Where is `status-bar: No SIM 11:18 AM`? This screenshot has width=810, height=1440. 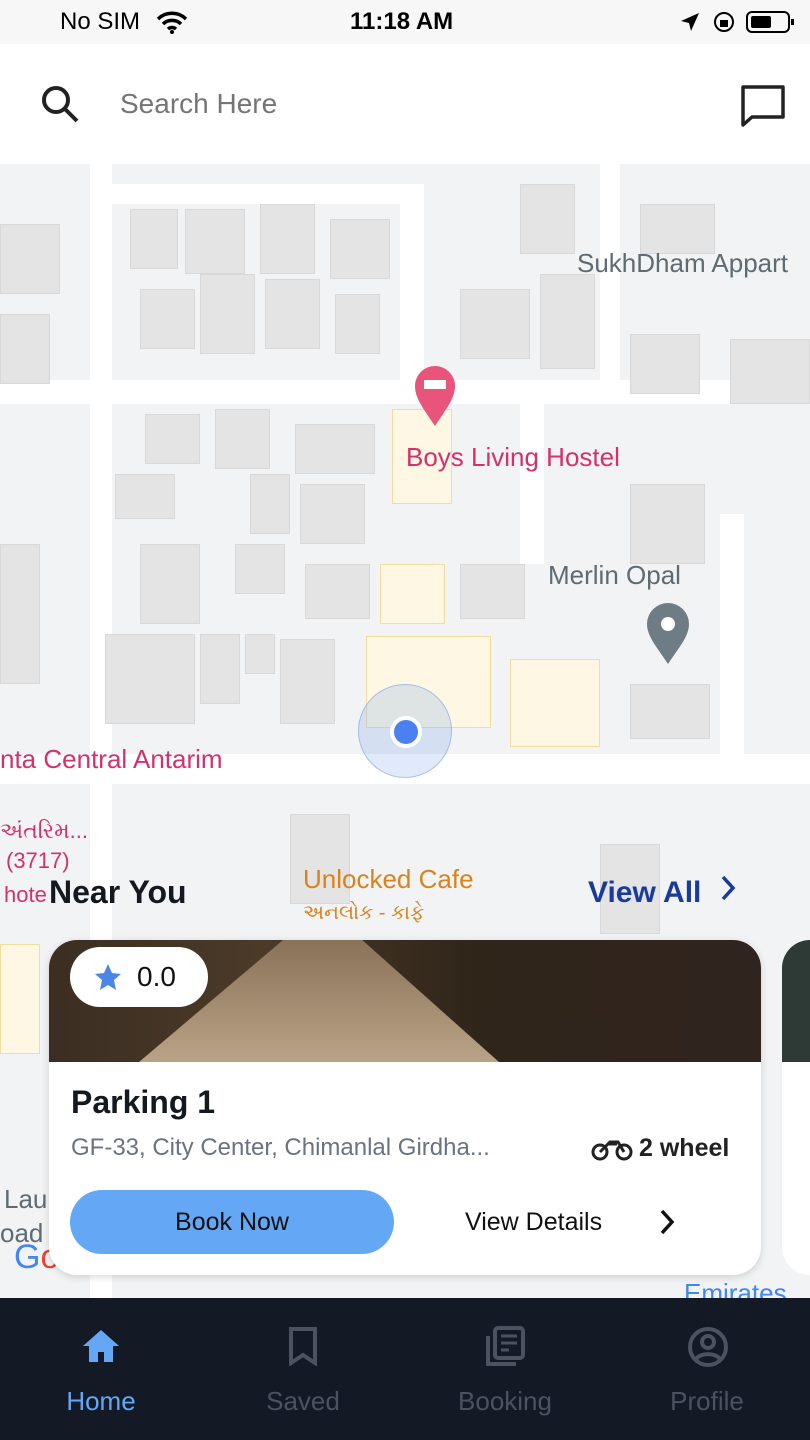 status-bar: No SIM 11:18 AM is located at coordinates (405, 22).